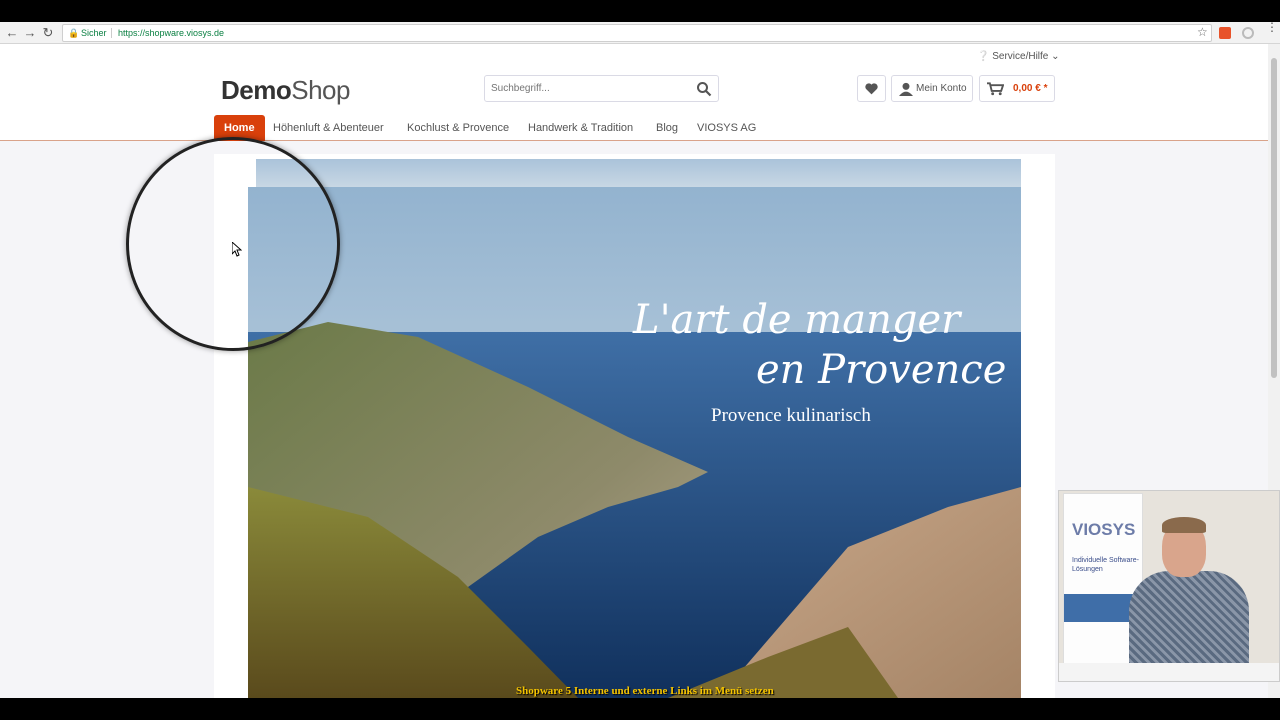 The height and width of the screenshot is (720, 1280). I want to click on browser-menu-icon: ⋮, so click(1272, 27).